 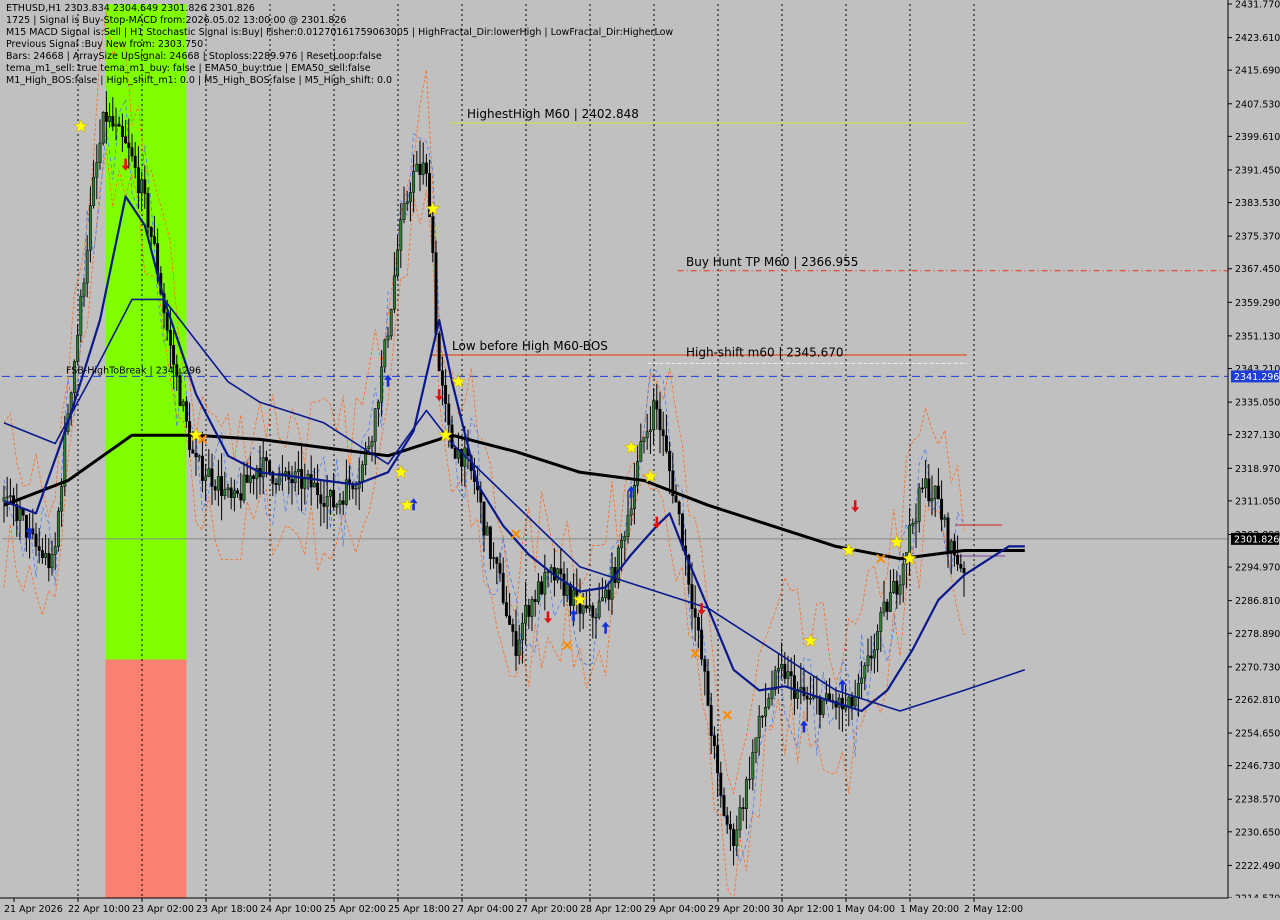 What do you see at coordinates (611, 909) in the screenshot?
I see `time-tick-label: 28 Apr 12:00` at bounding box center [611, 909].